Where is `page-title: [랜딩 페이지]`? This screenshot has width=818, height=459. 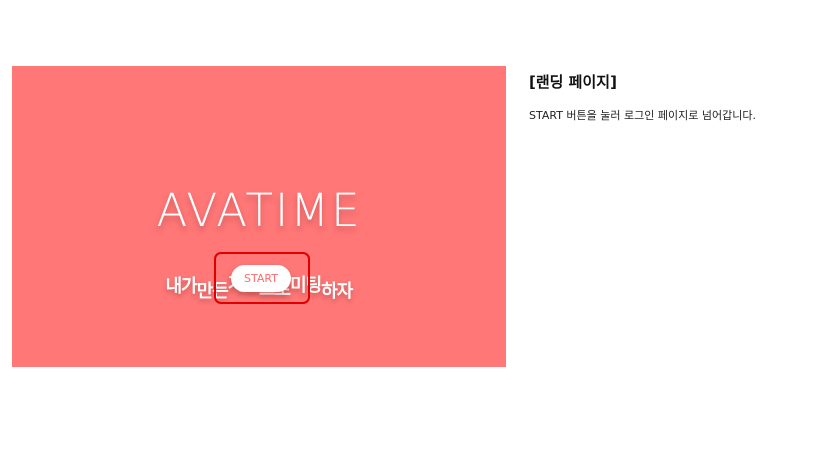 page-title: [랜딩 페이지] is located at coordinates (573, 82).